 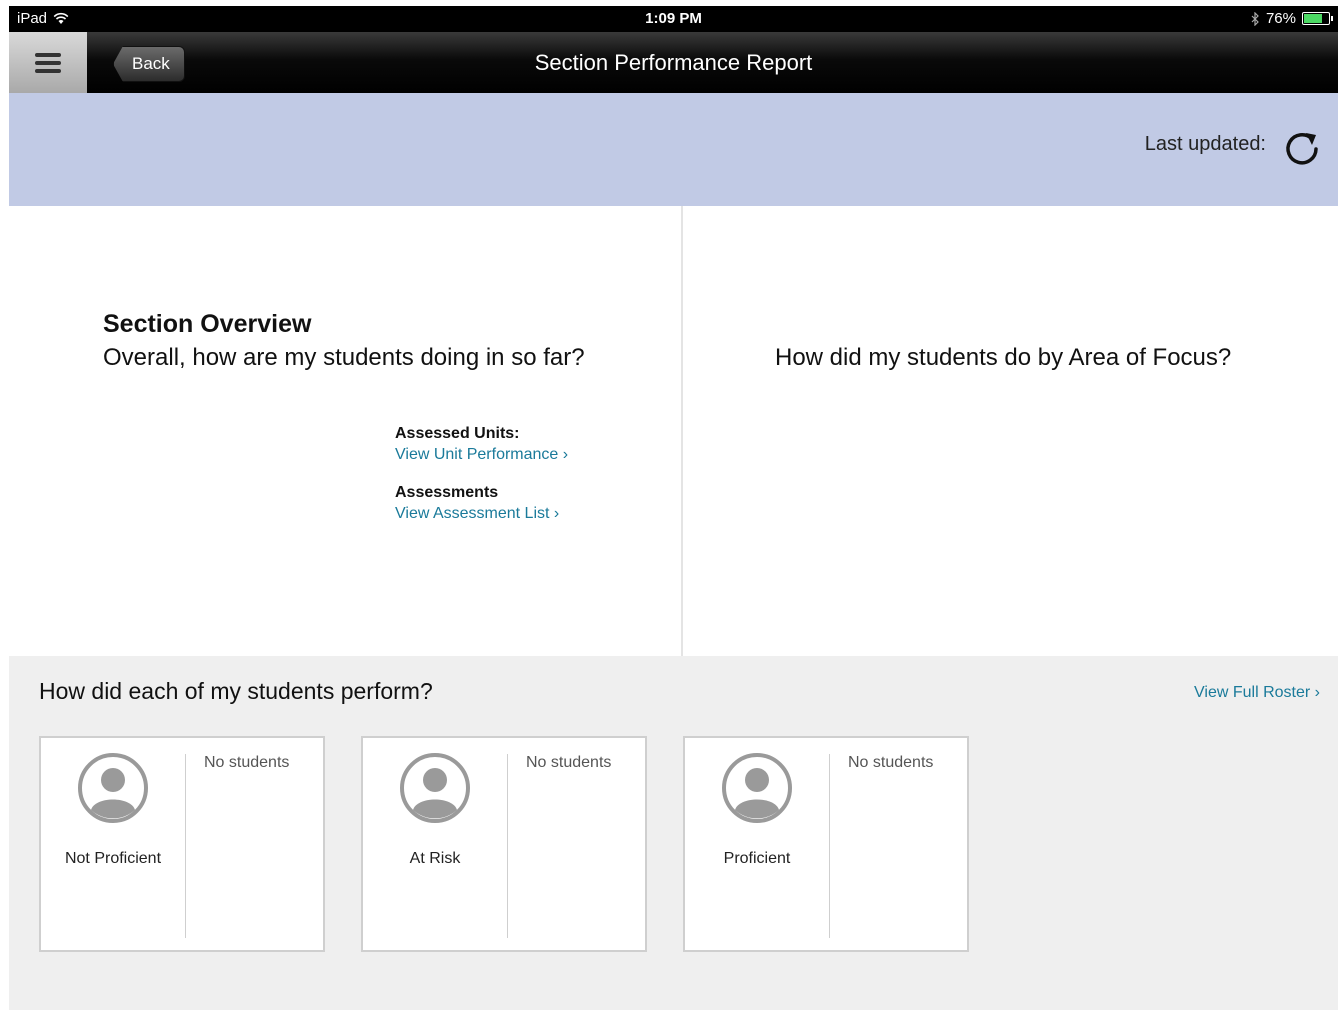 What do you see at coordinates (1313, 18) in the screenshot?
I see `battery-fill` at bounding box center [1313, 18].